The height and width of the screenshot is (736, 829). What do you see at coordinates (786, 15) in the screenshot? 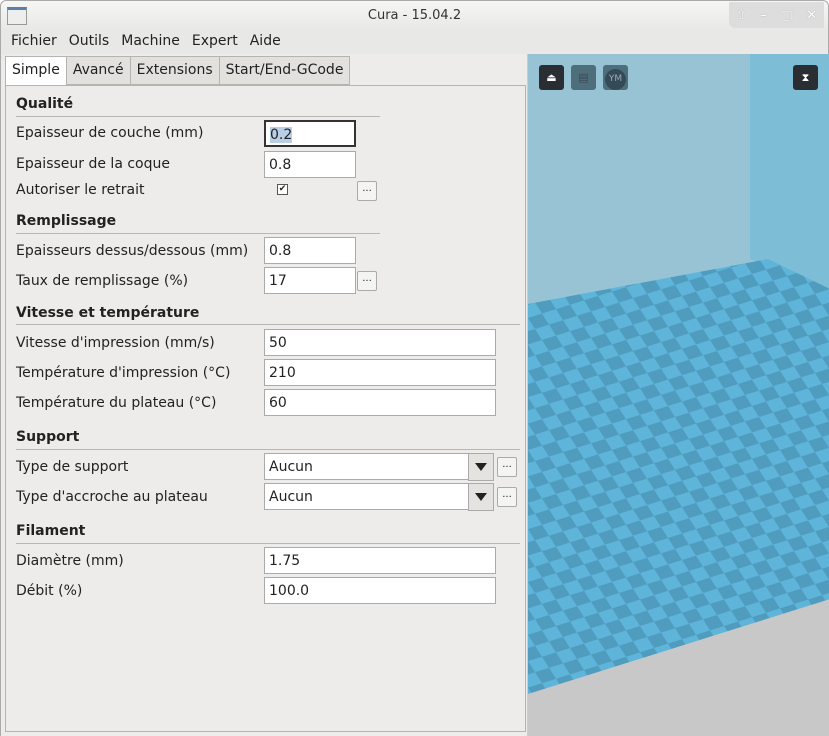
I see `maximize-button: ▢` at bounding box center [786, 15].